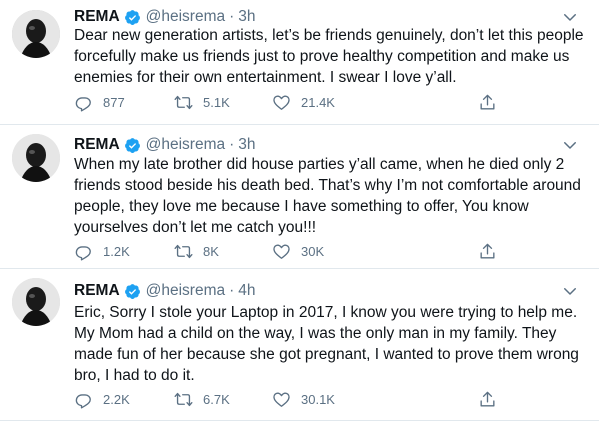 The image size is (599, 423). Describe the element at coordinates (116, 251) in the screenshot. I see `reply-count: 1.2K` at that location.